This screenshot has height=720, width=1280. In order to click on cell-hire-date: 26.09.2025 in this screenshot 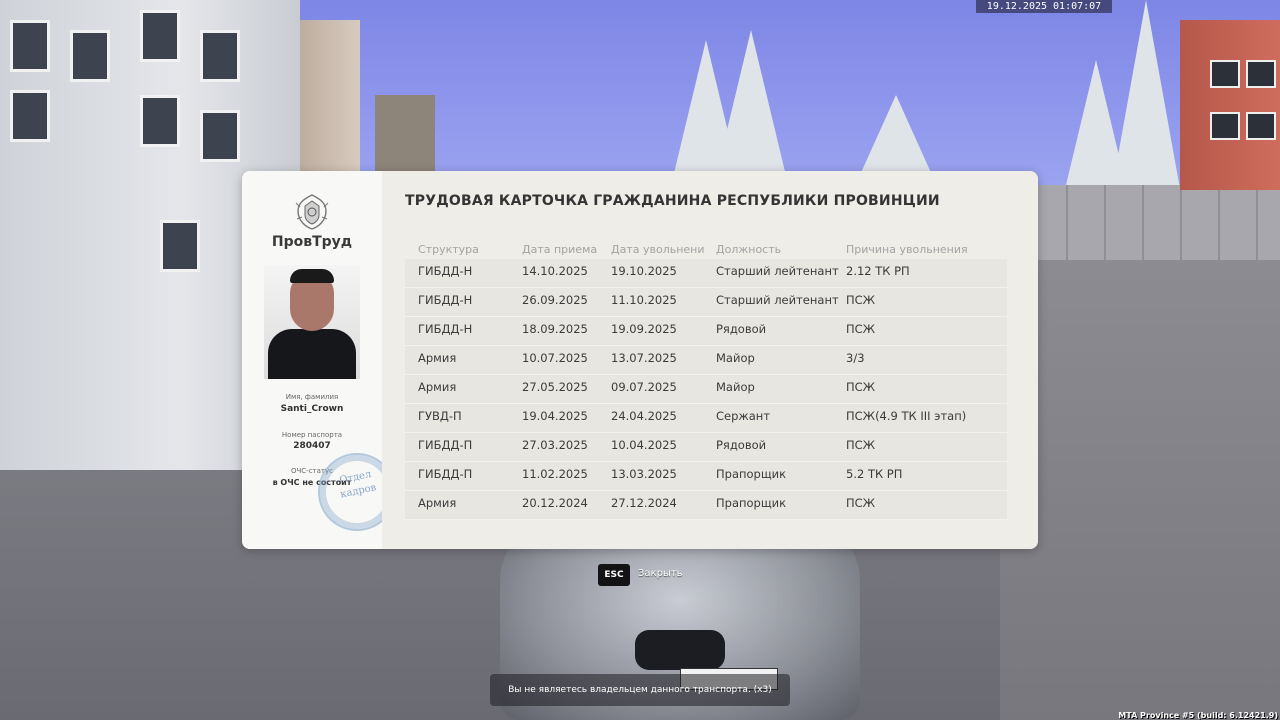, I will do `click(555, 300)`.